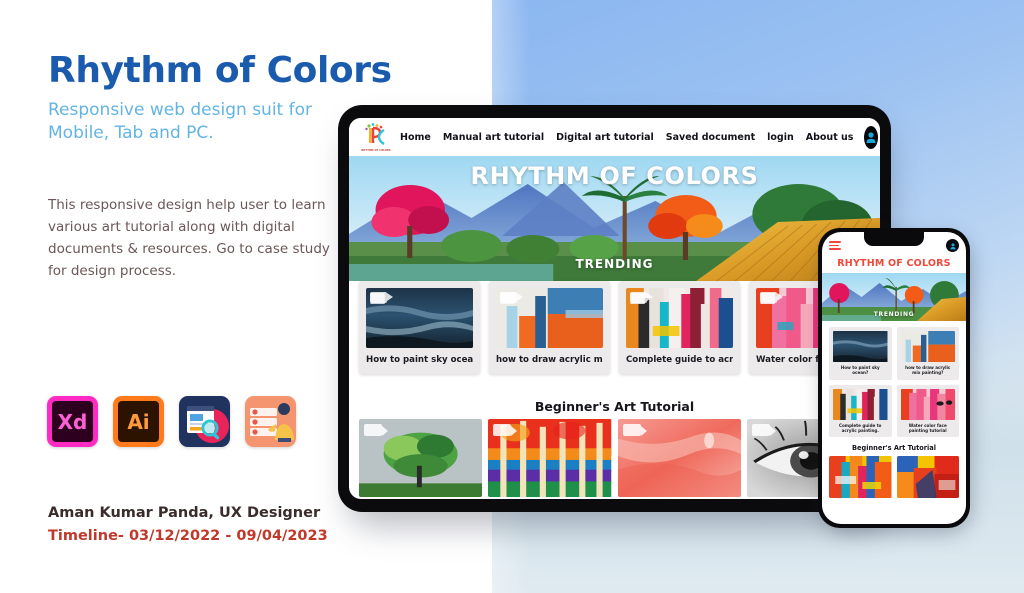  What do you see at coordinates (894, 314) in the screenshot?
I see `phone-hero-subtitle-trending: TRENDING` at bounding box center [894, 314].